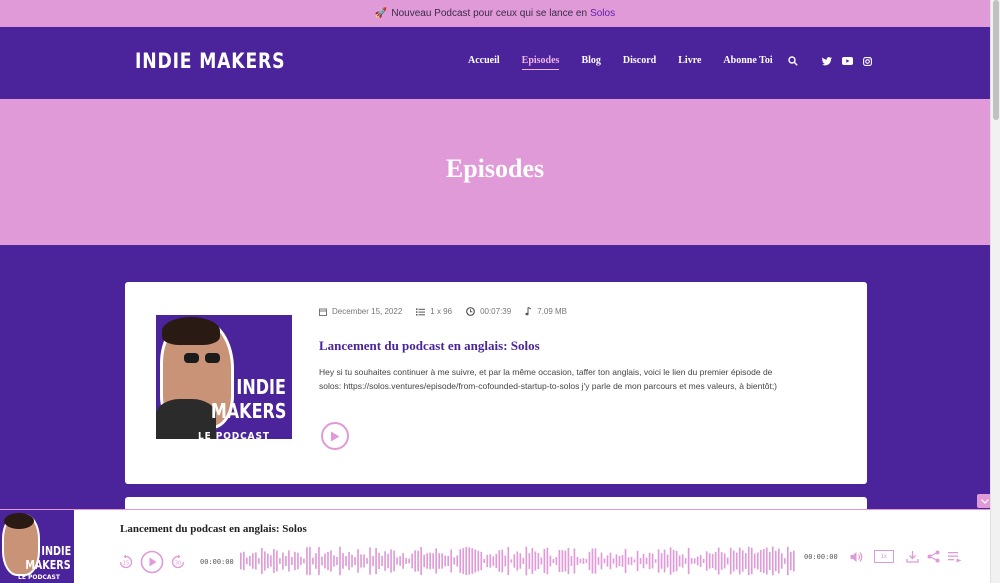 The image size is (1000, 583). I want to click on music-note-icon, so click(528, 311).